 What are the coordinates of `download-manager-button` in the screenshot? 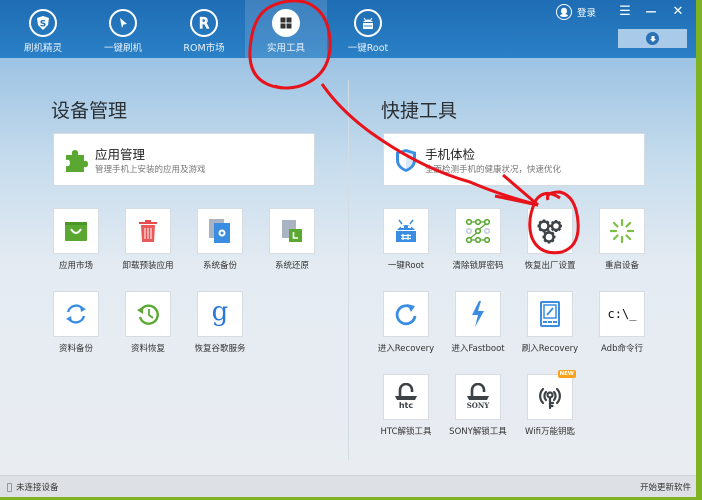 It's located at (652, 38).